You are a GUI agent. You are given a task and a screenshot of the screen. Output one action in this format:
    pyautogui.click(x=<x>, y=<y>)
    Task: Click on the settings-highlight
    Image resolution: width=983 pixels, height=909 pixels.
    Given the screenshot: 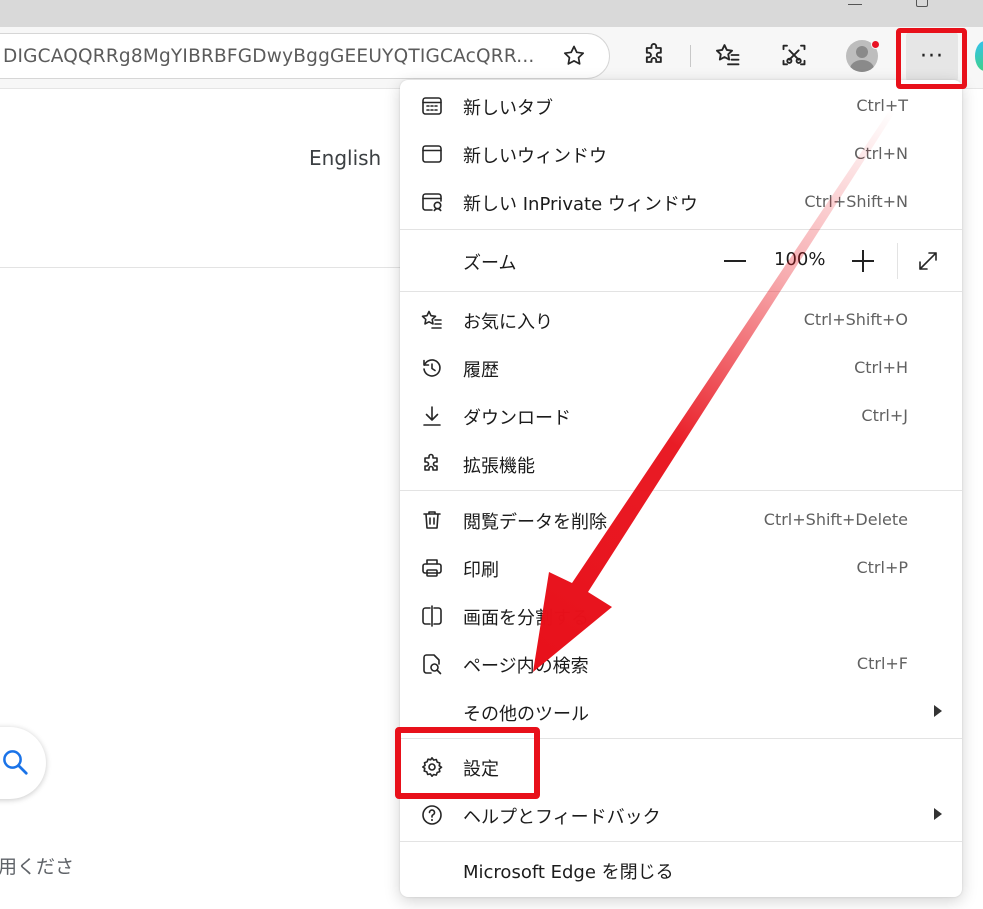 What is the action you would take?
    pyautogui.click(x=467, y=763)
    